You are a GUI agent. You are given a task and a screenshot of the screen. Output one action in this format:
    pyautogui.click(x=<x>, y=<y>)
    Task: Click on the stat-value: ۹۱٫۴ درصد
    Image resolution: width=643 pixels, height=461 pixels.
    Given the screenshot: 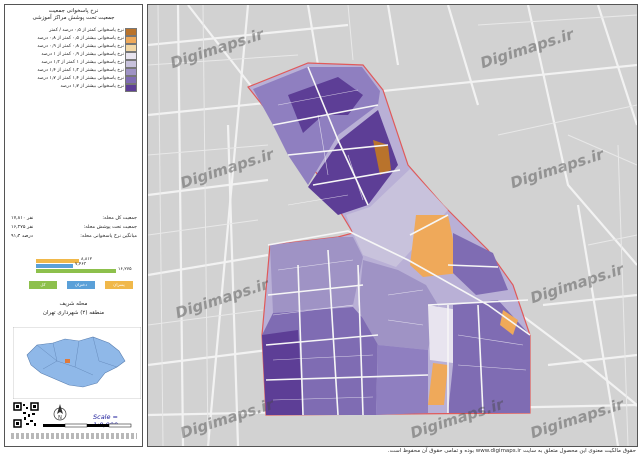 What is the action you would take?
    pyautogui.click(x=22, y=236)
    